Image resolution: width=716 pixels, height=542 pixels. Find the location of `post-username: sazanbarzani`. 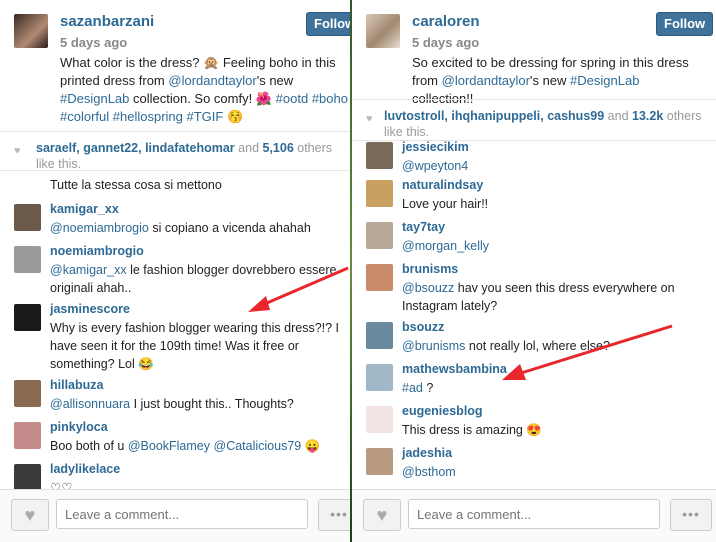

post-username: sazanbarzani is located at coordinates (107, 21).